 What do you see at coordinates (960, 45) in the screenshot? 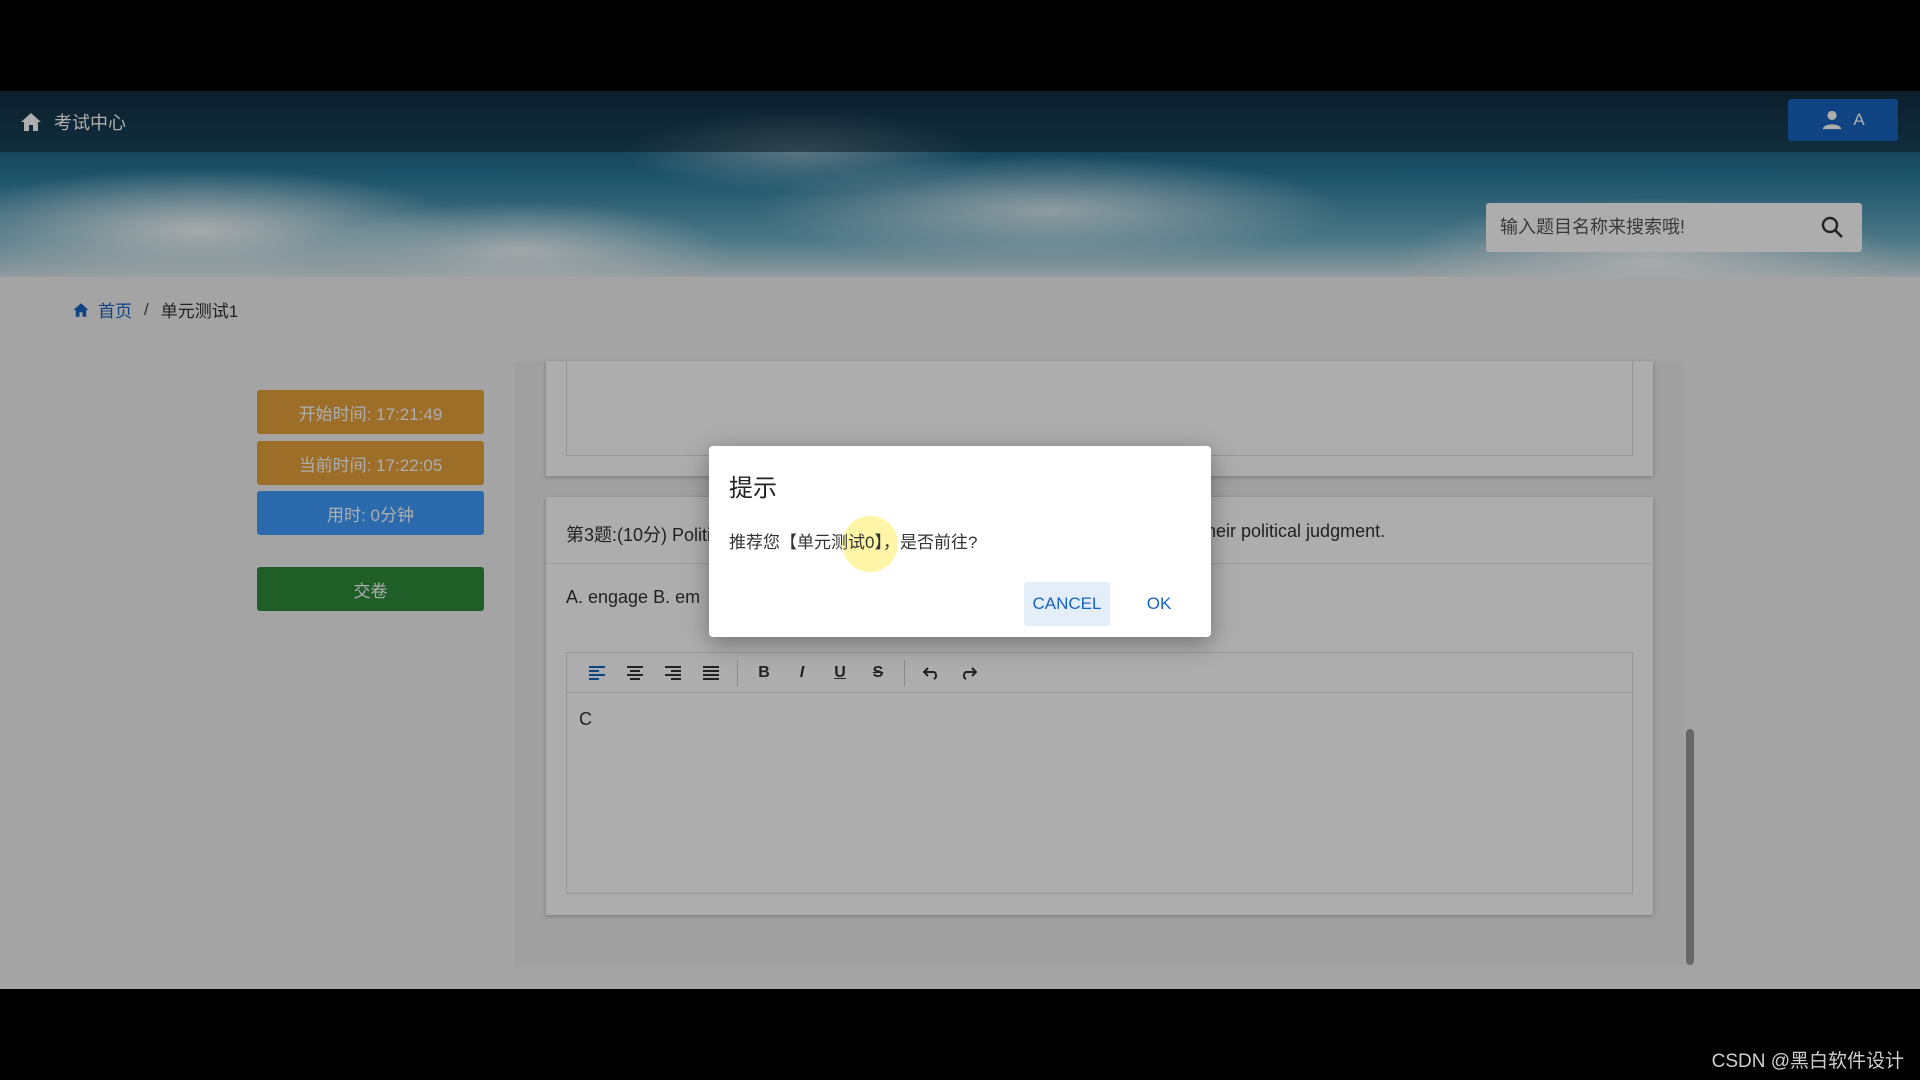
I see `letterbox-top` at bounding box center [960, 45].